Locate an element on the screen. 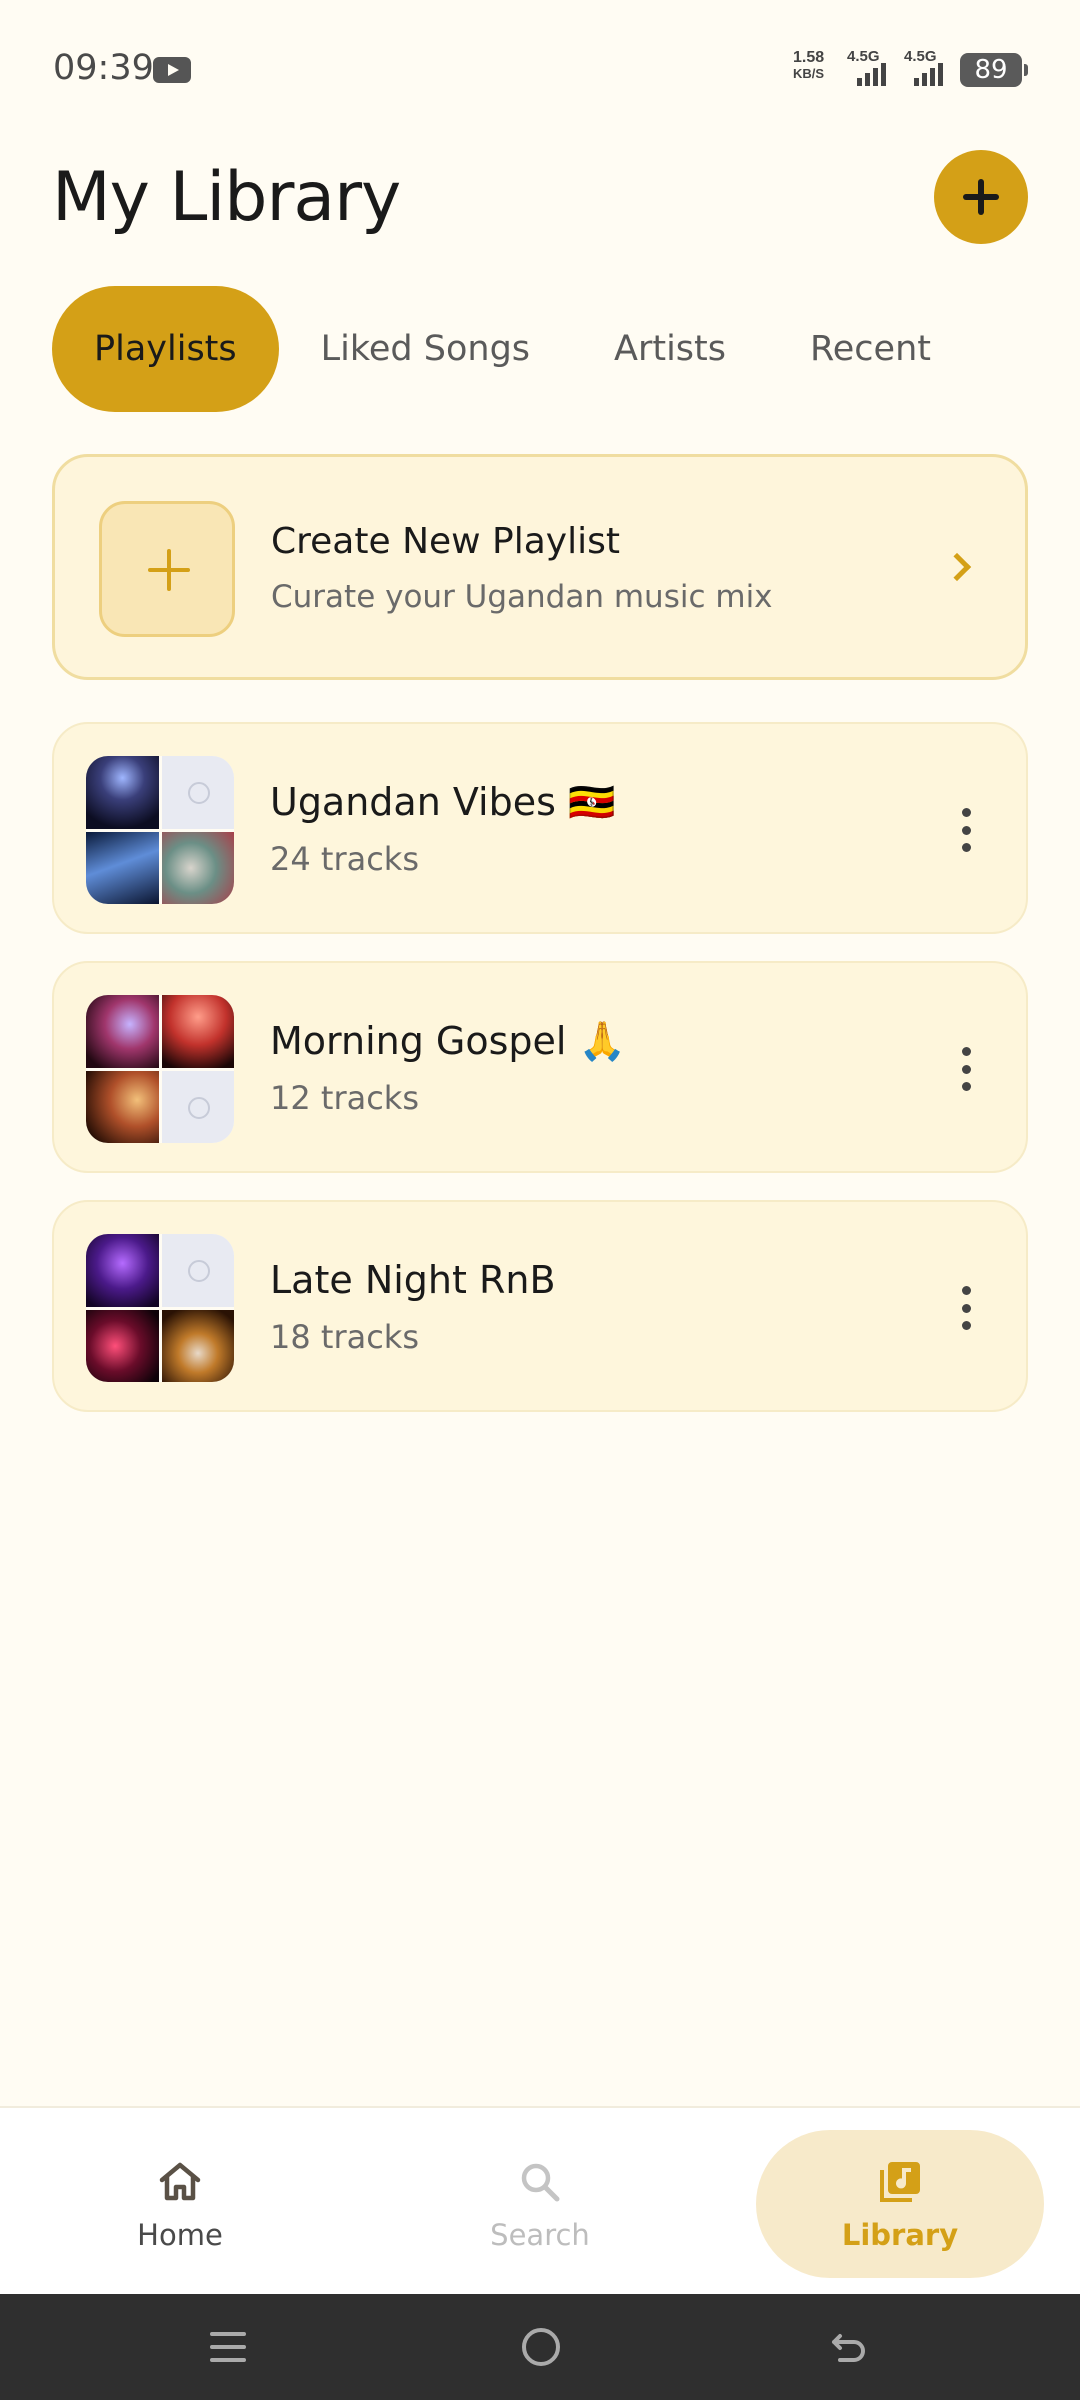 Image resolution: width=1080 pixels, height=2400 pixels. nav-library: Library is located at coordinates (900, 2204).